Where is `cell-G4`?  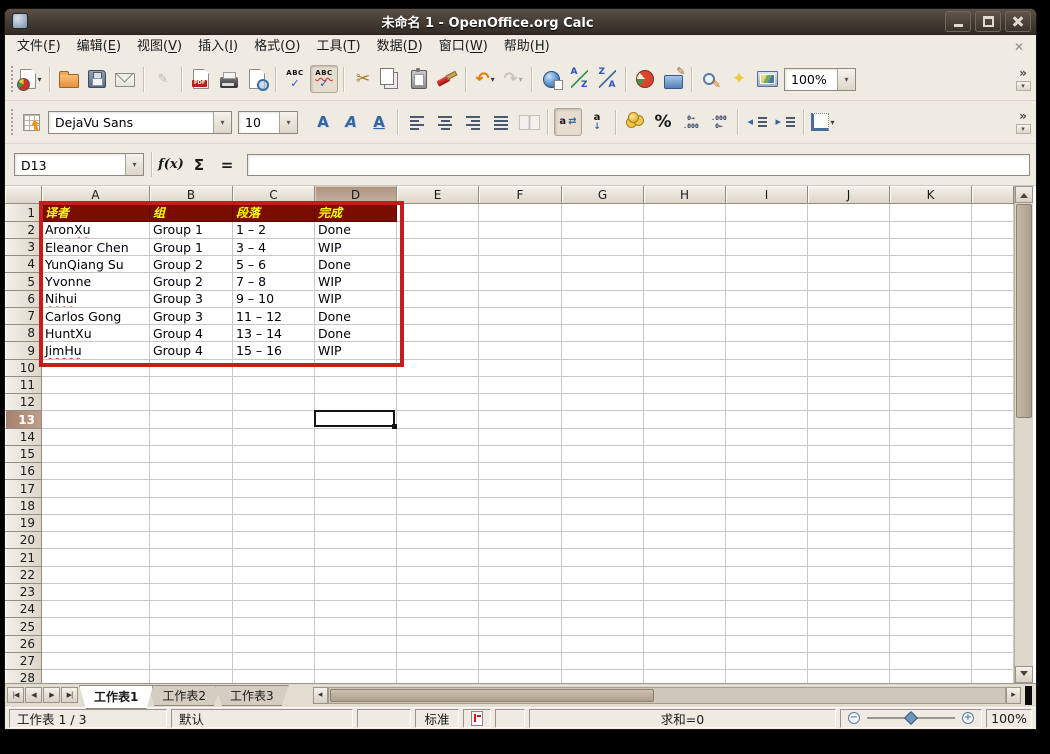 cell-G4 is located at coordinates (603, 265).